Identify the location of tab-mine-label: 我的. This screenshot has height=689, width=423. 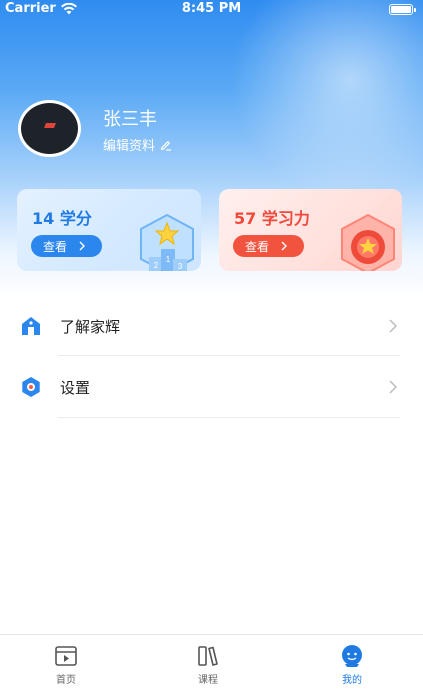
(352, 680).